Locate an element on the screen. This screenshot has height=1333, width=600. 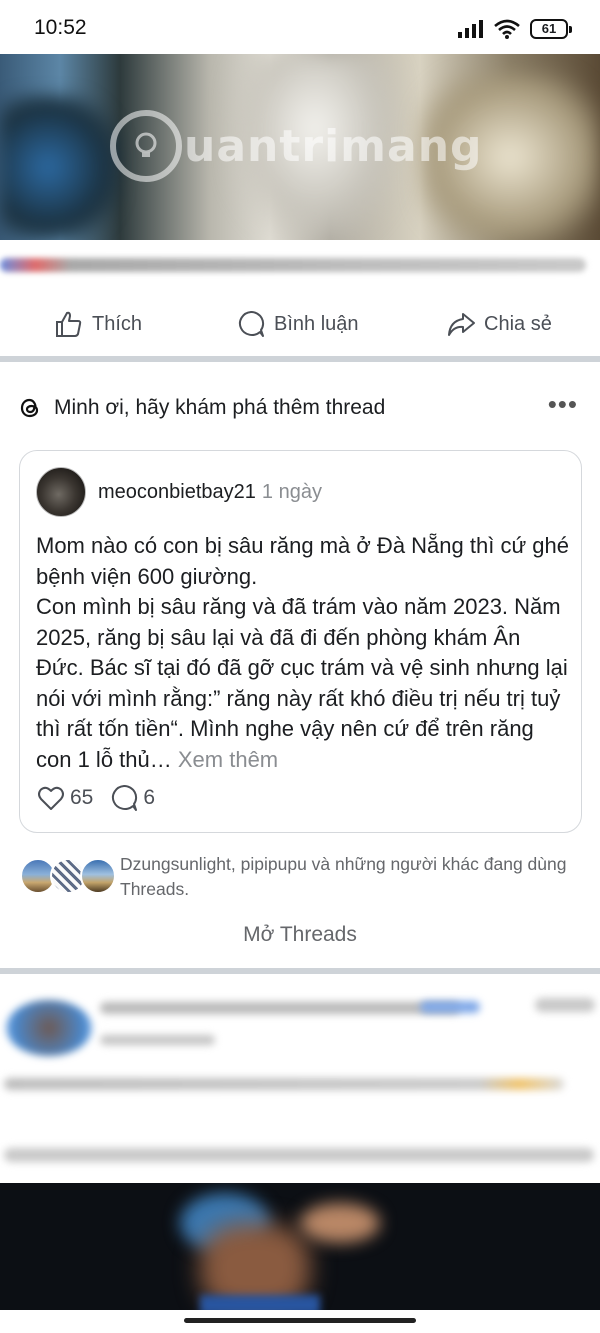
comment-button: Bình luận is located at coordinates (297, 324).